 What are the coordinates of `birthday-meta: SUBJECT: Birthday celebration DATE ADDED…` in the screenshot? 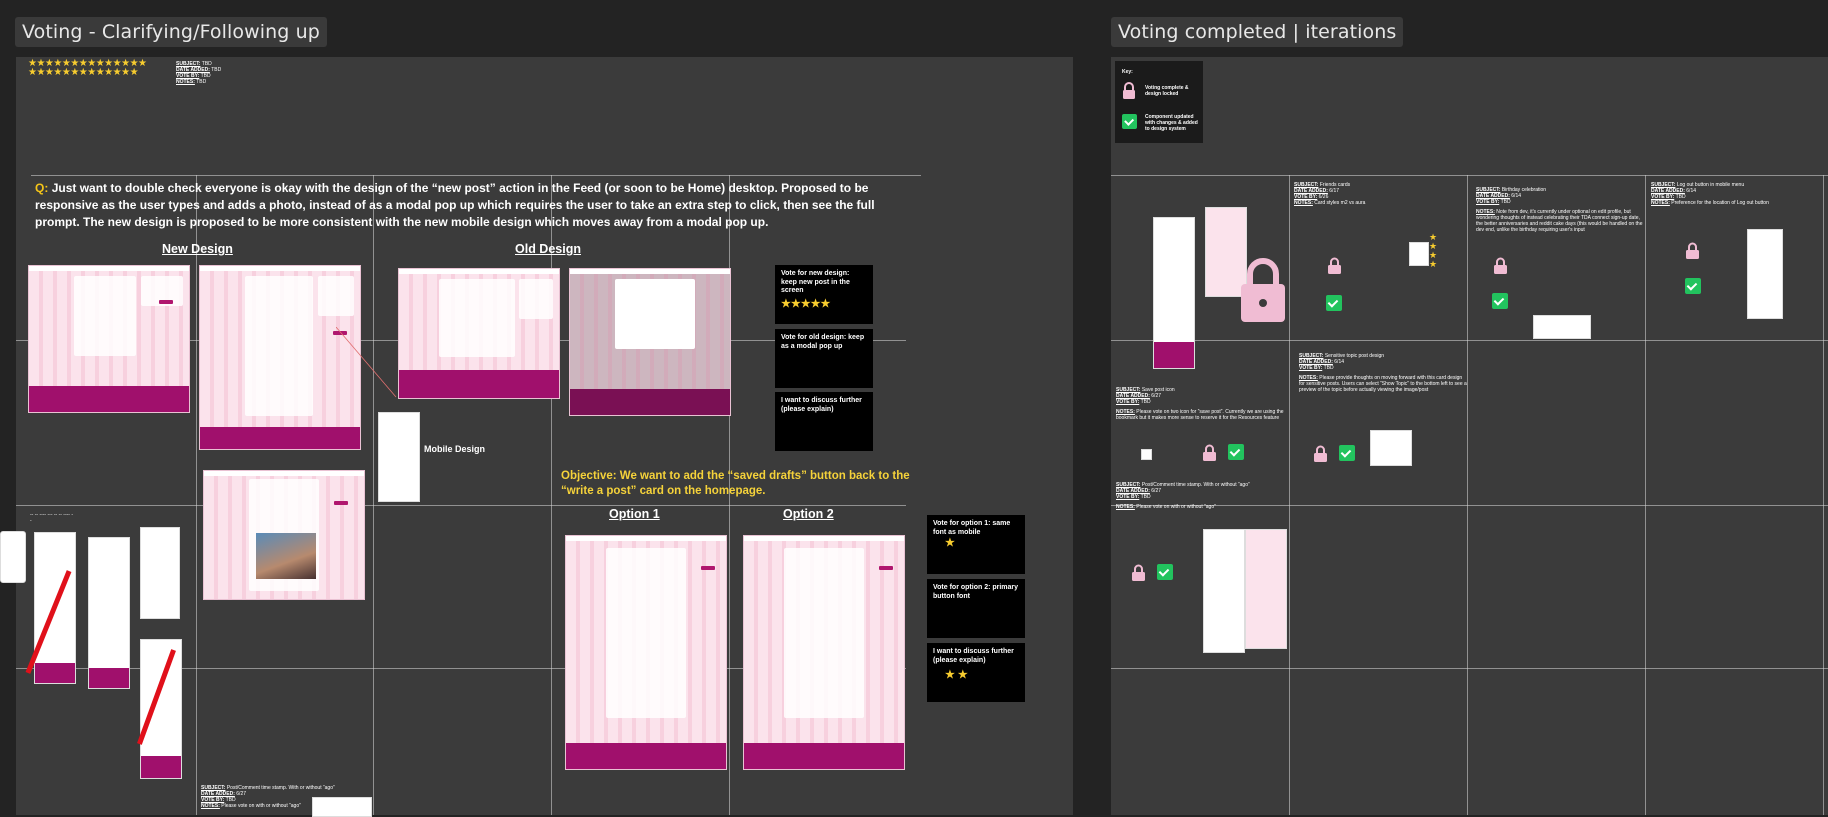 It's located at (1559, 210).